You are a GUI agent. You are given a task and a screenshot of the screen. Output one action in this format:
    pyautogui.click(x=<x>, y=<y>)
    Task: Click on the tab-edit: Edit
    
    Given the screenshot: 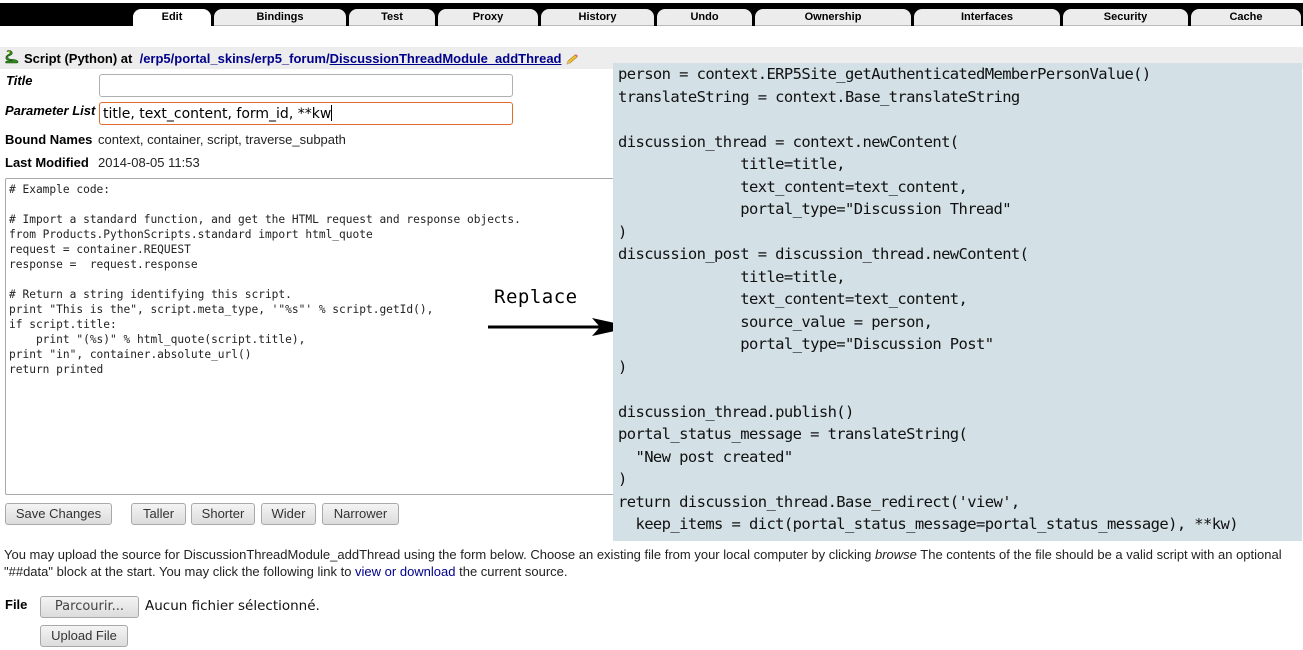 What is the action you would take?
    pyautogui.click(x=172, y=18)
    